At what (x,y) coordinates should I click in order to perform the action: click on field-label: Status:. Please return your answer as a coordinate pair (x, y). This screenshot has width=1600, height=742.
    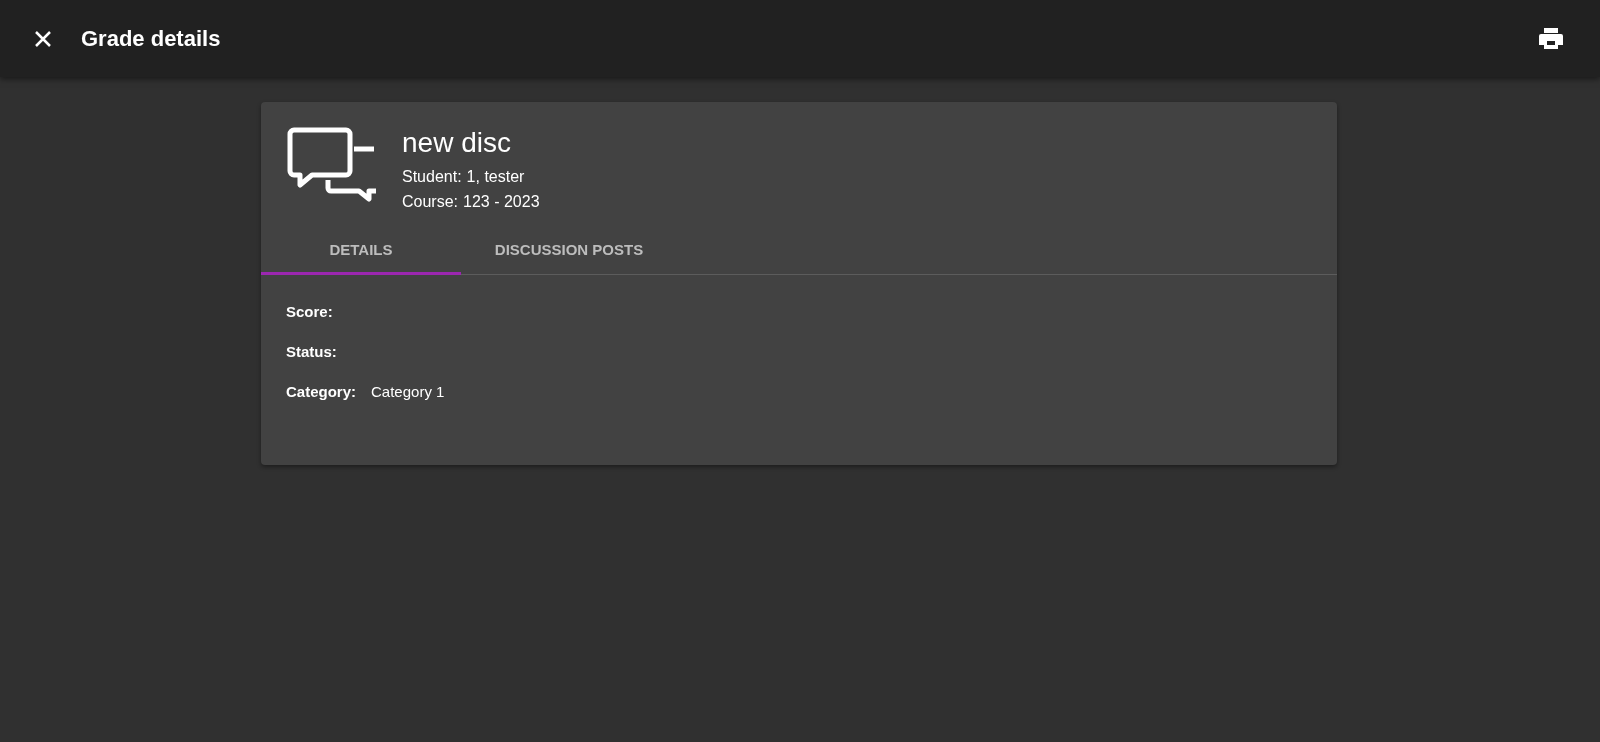
    Looking at the image, I should click on (311, 352).